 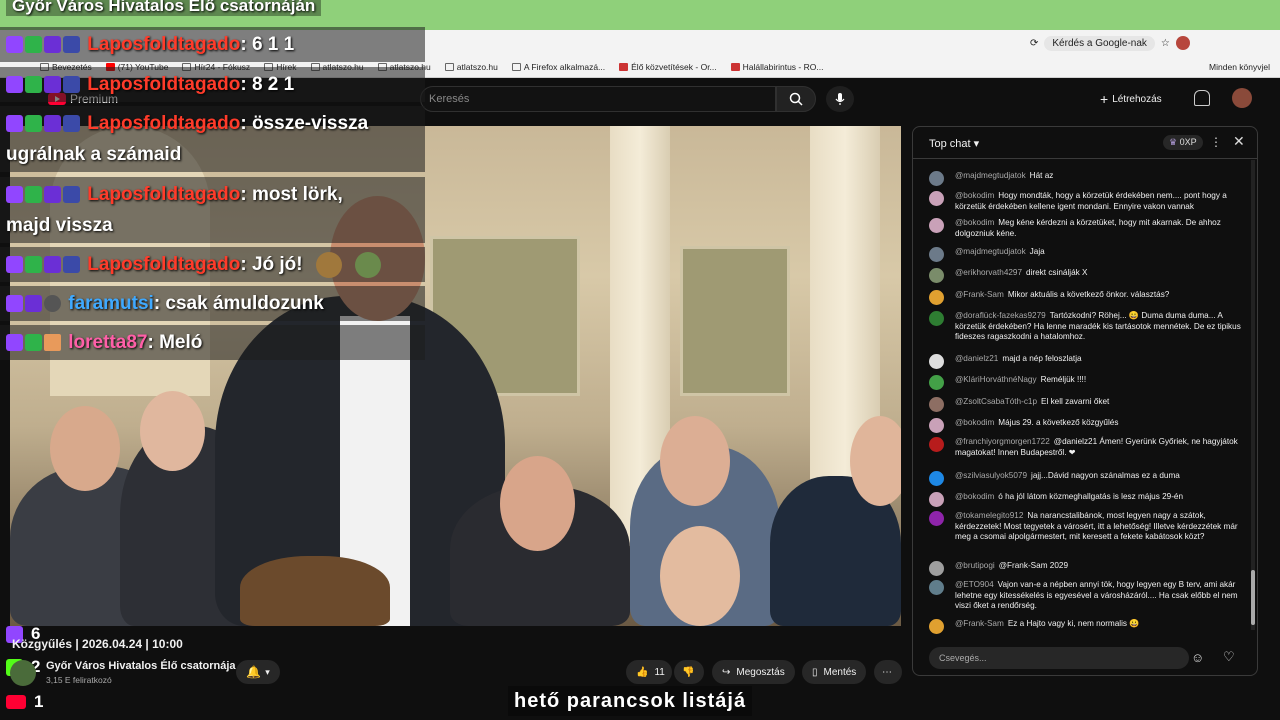 I want to click on dislike-button: 👎, so click(x=689, y=672).